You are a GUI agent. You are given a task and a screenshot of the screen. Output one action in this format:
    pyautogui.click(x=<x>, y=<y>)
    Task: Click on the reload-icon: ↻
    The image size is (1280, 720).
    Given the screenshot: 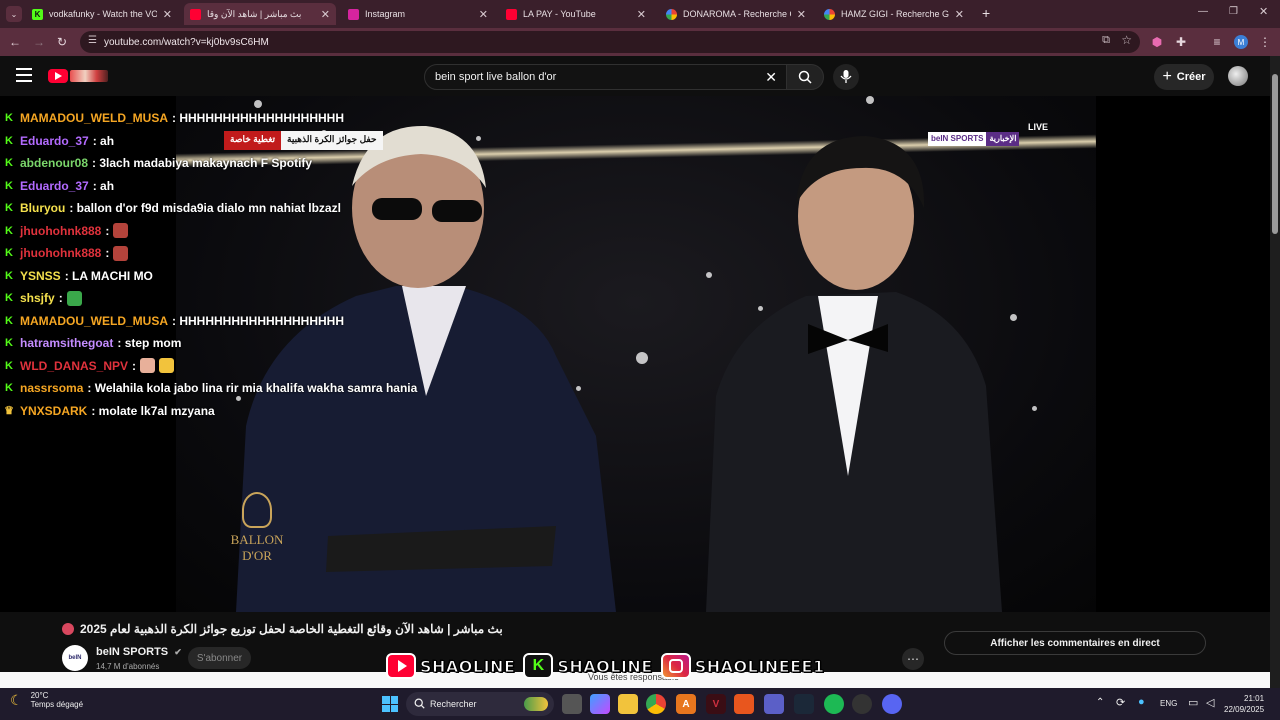 What is the action you would take?
    pyautogui.click(x=62, y=42)
    